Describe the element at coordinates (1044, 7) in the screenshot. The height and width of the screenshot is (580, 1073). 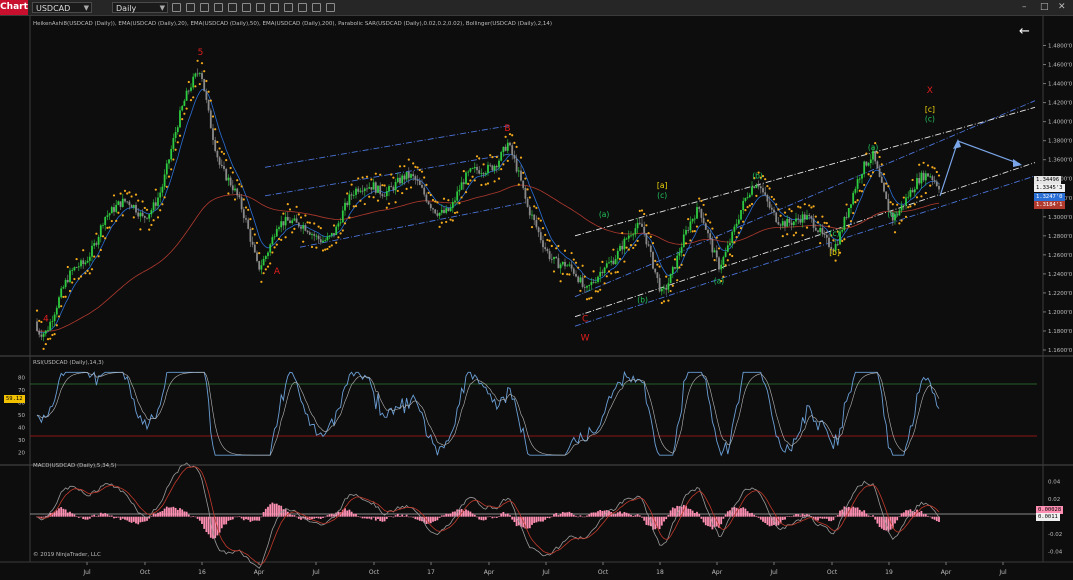
I see `restore-button: □` at that location.